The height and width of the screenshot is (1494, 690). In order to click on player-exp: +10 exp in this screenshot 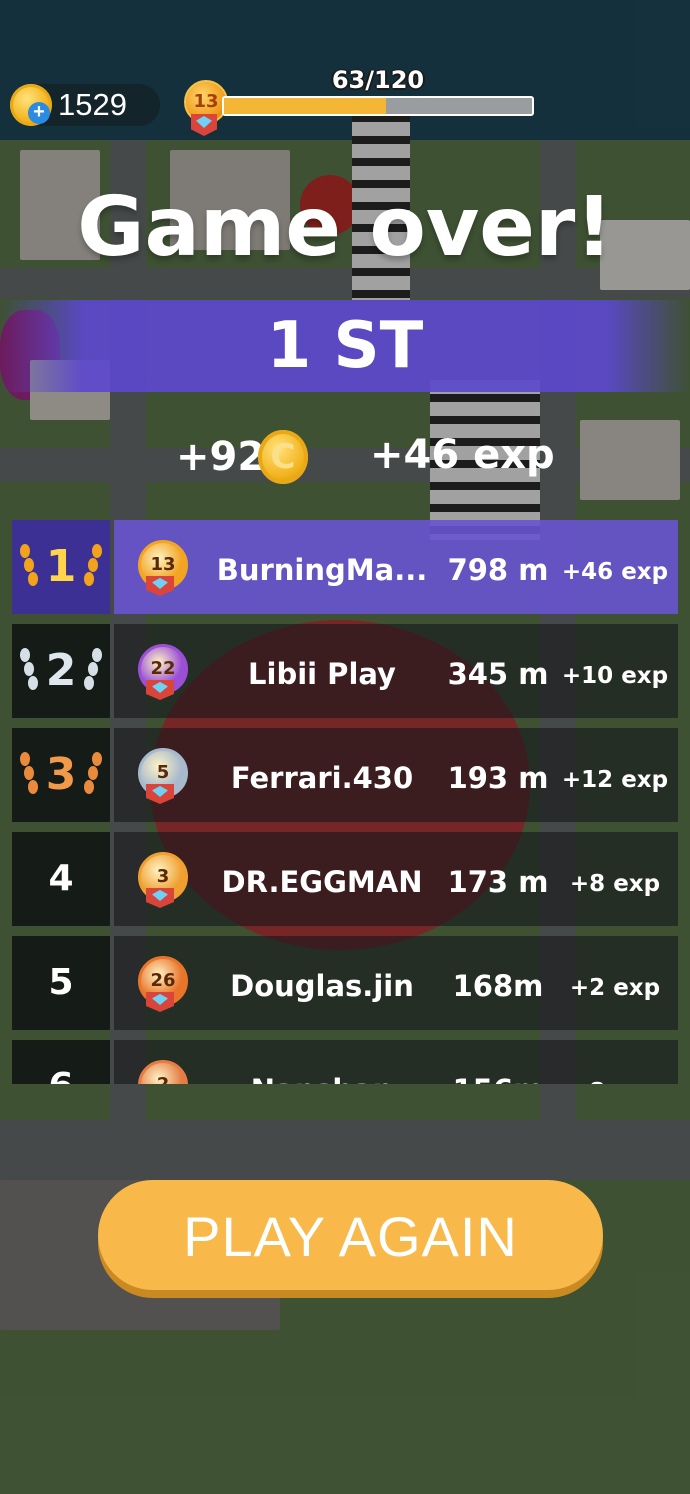, I will do `click(615, 676)`.